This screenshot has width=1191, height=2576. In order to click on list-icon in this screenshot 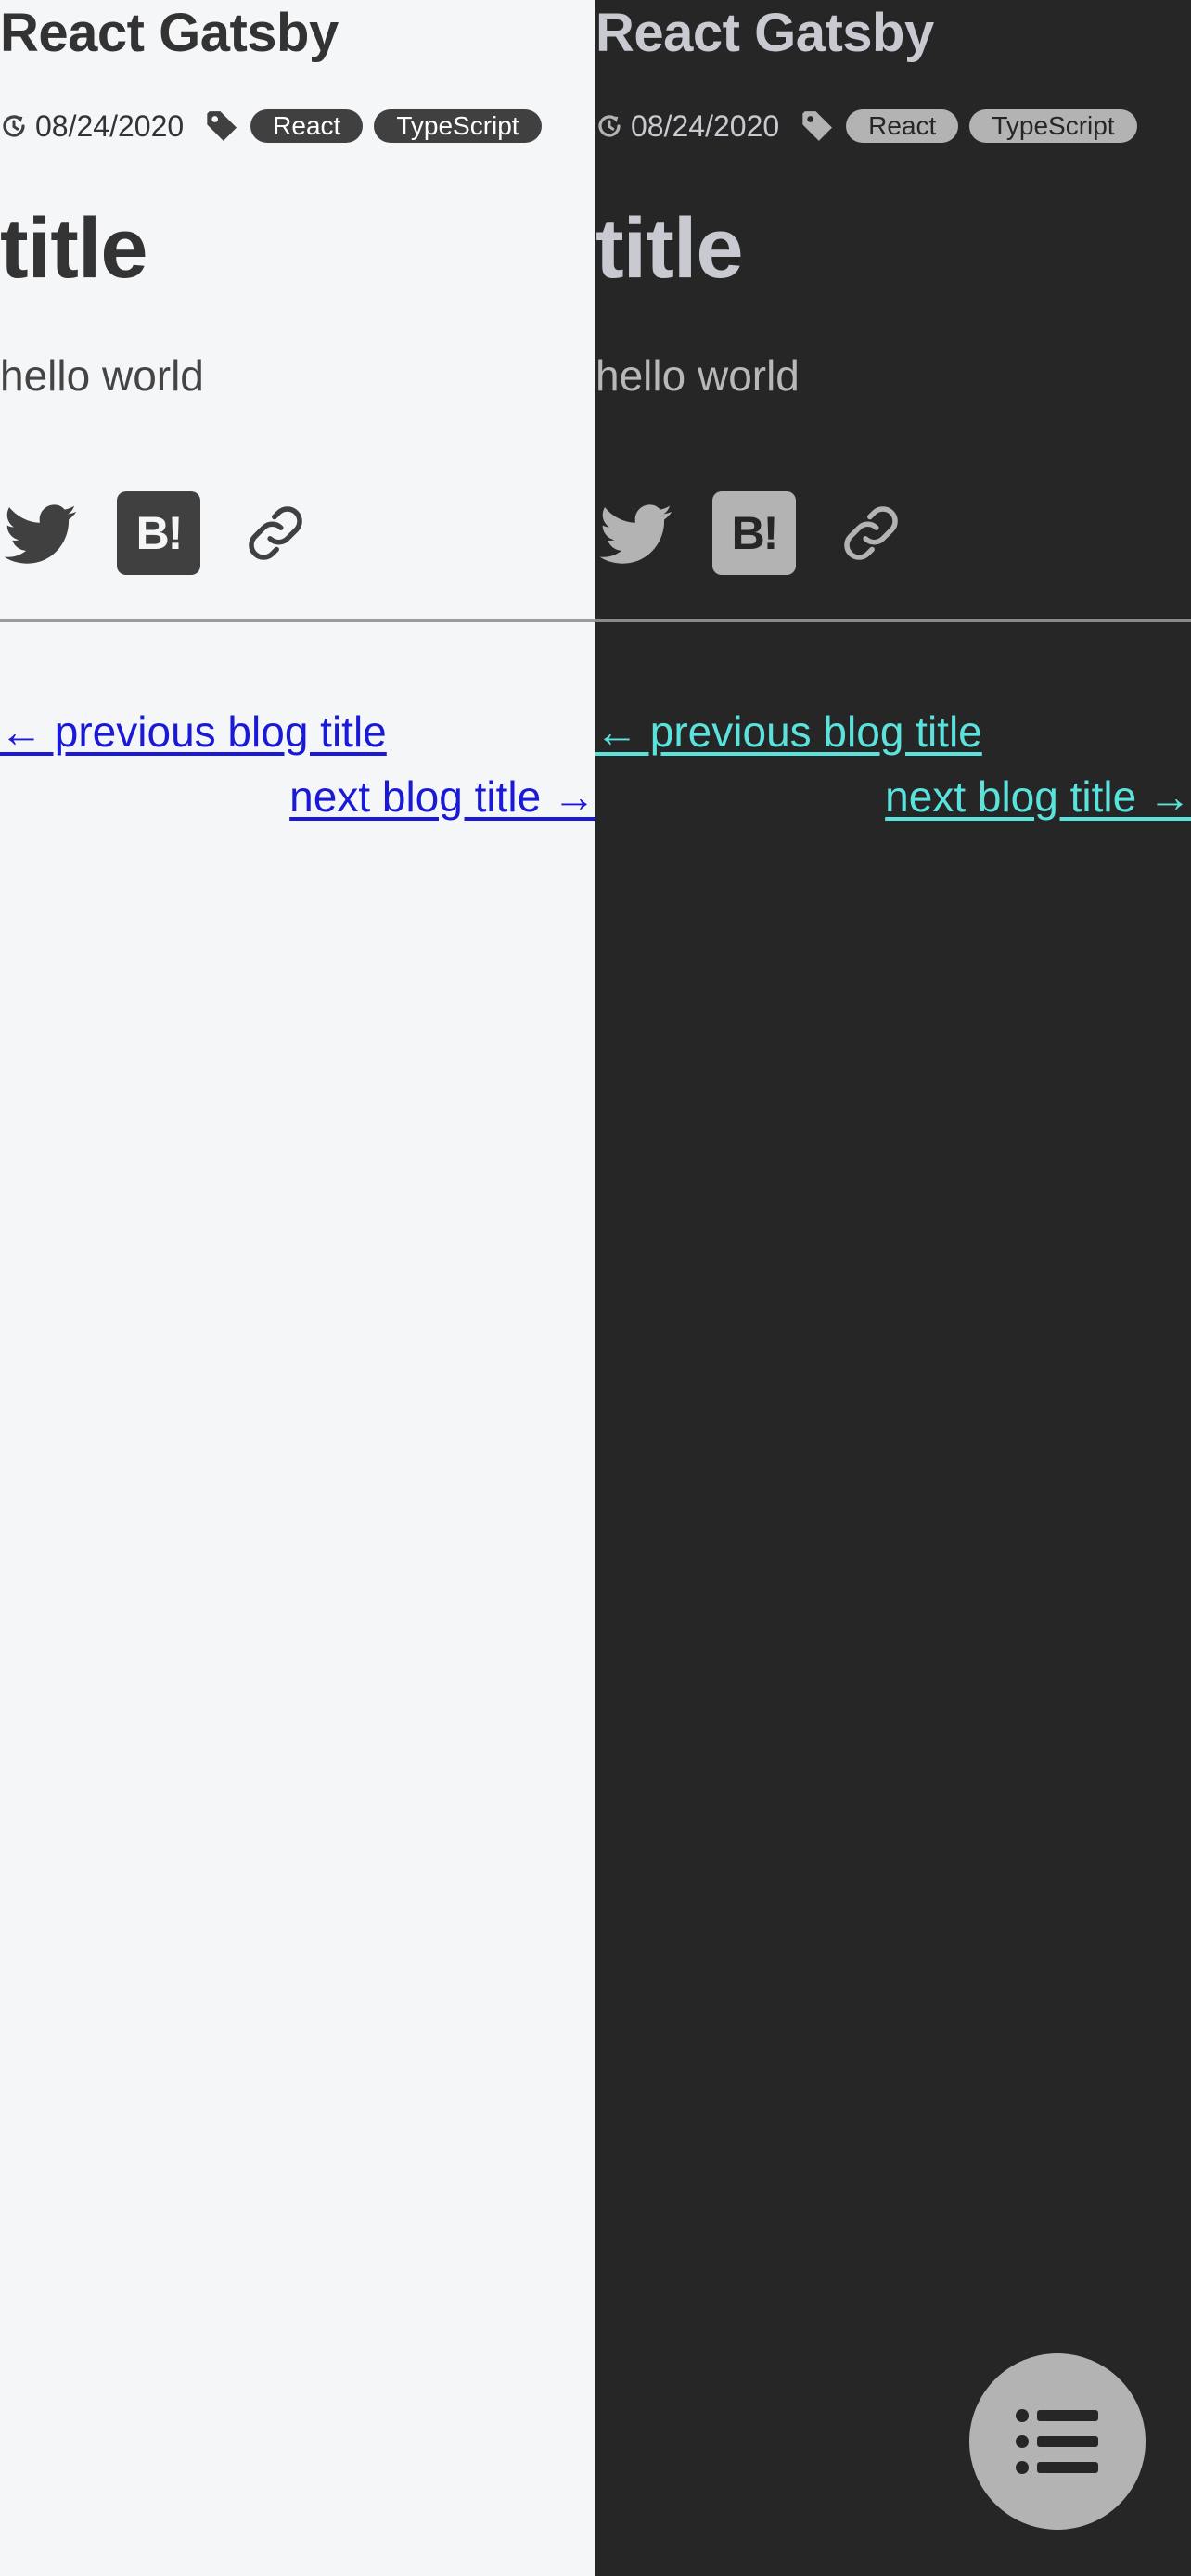, I will do `click(1057, 2441)`.